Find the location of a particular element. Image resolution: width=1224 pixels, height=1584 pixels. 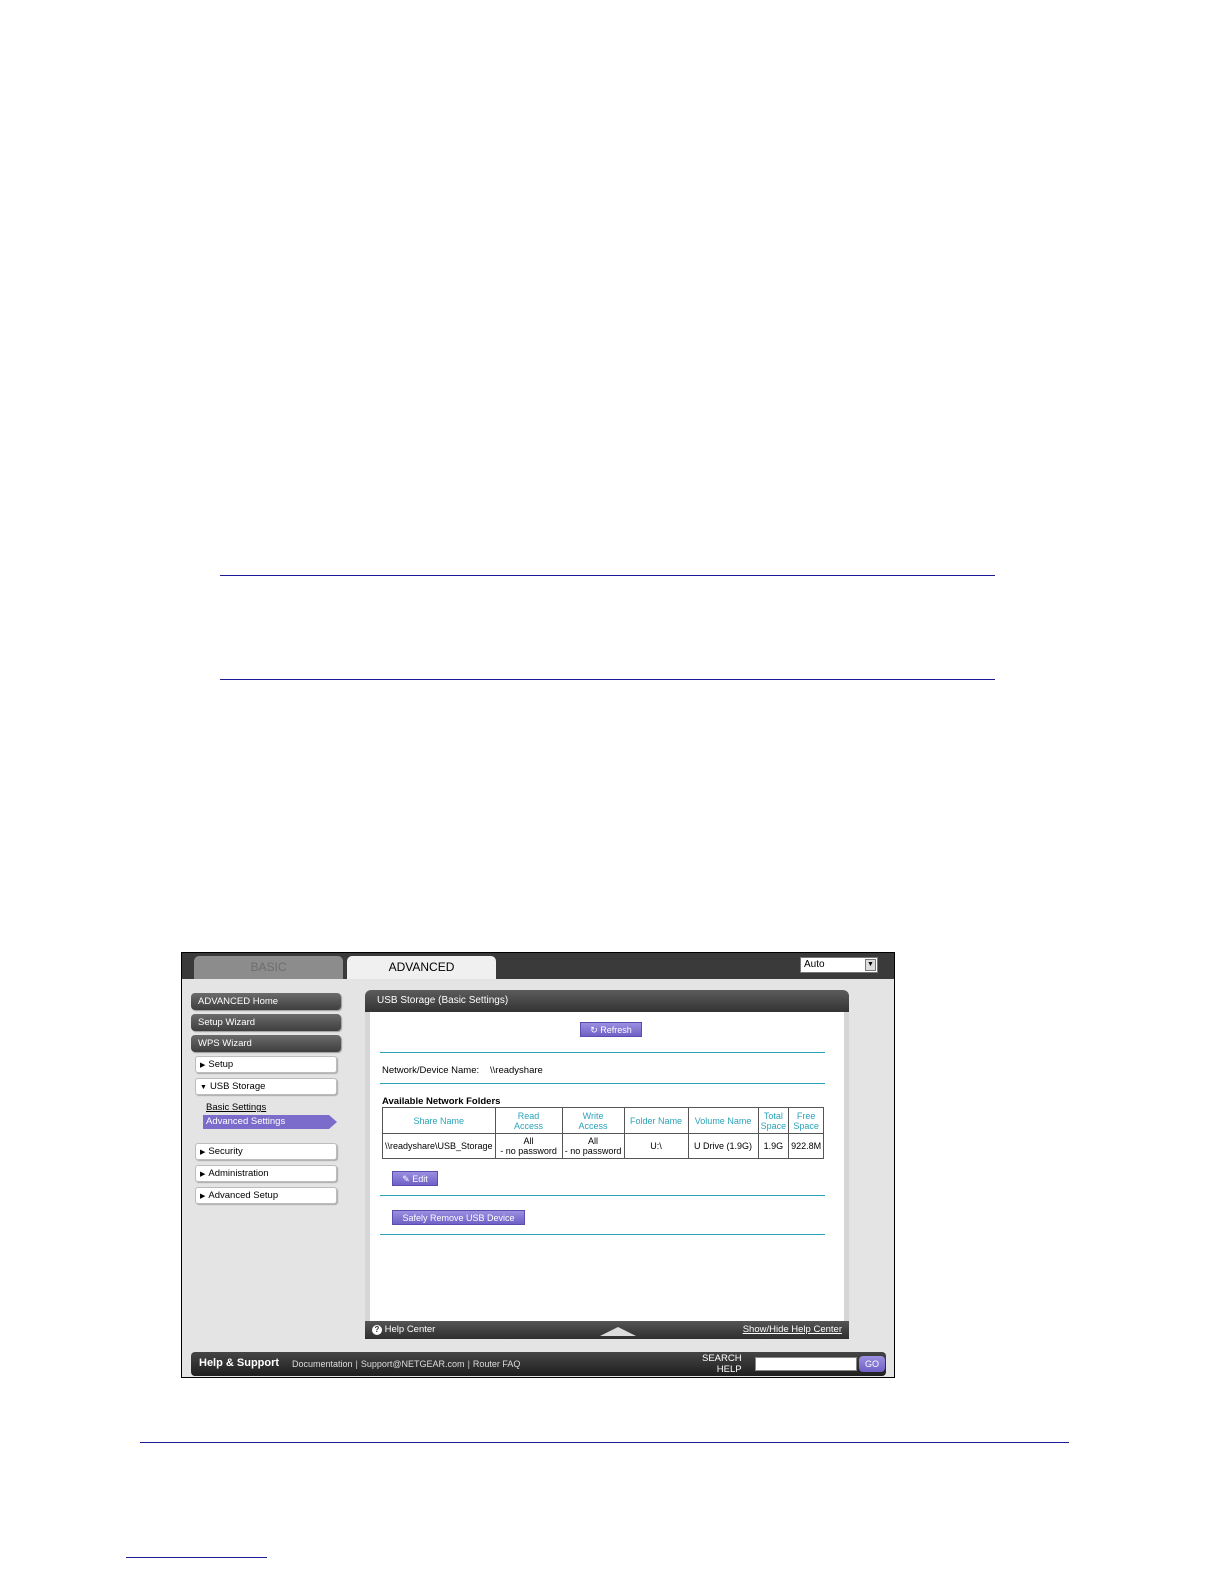

sidebar-item-label: Security is located at coordinates (225, 1151).